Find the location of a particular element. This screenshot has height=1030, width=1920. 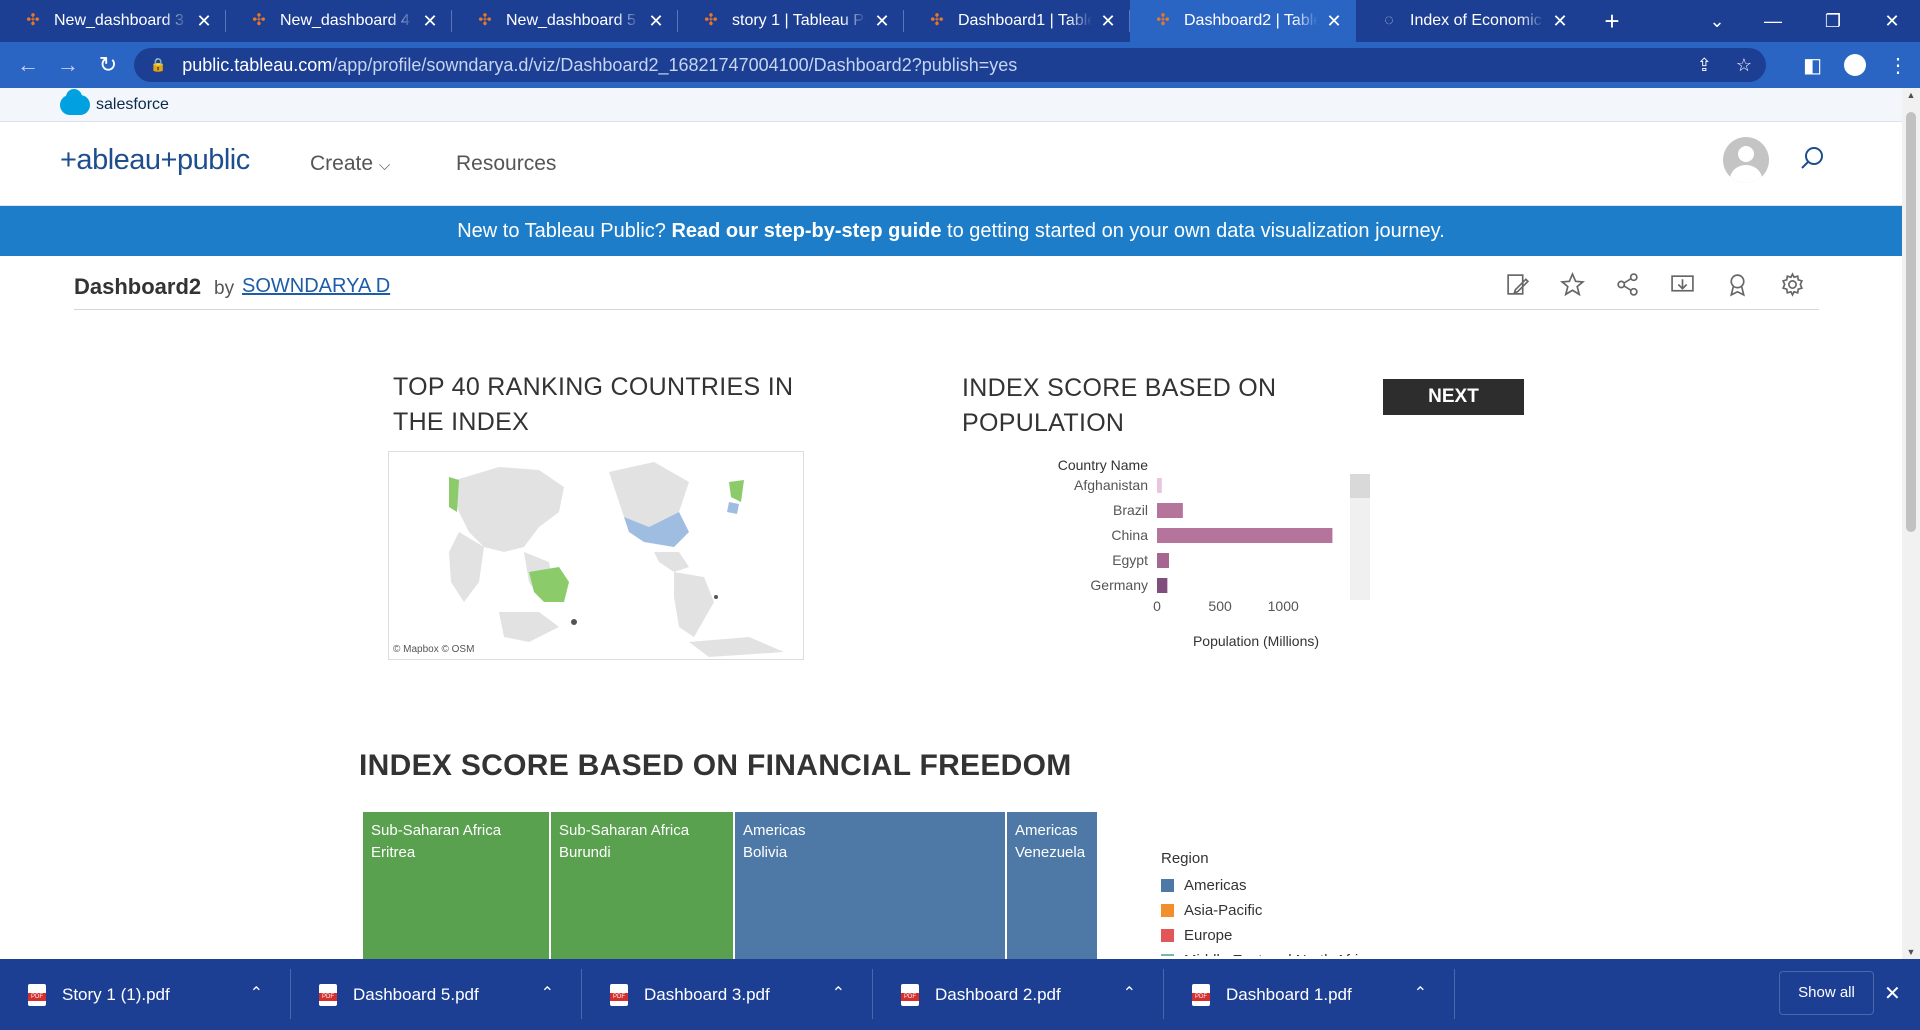

minimize-icon: — is located at coordinates (1773, 21).